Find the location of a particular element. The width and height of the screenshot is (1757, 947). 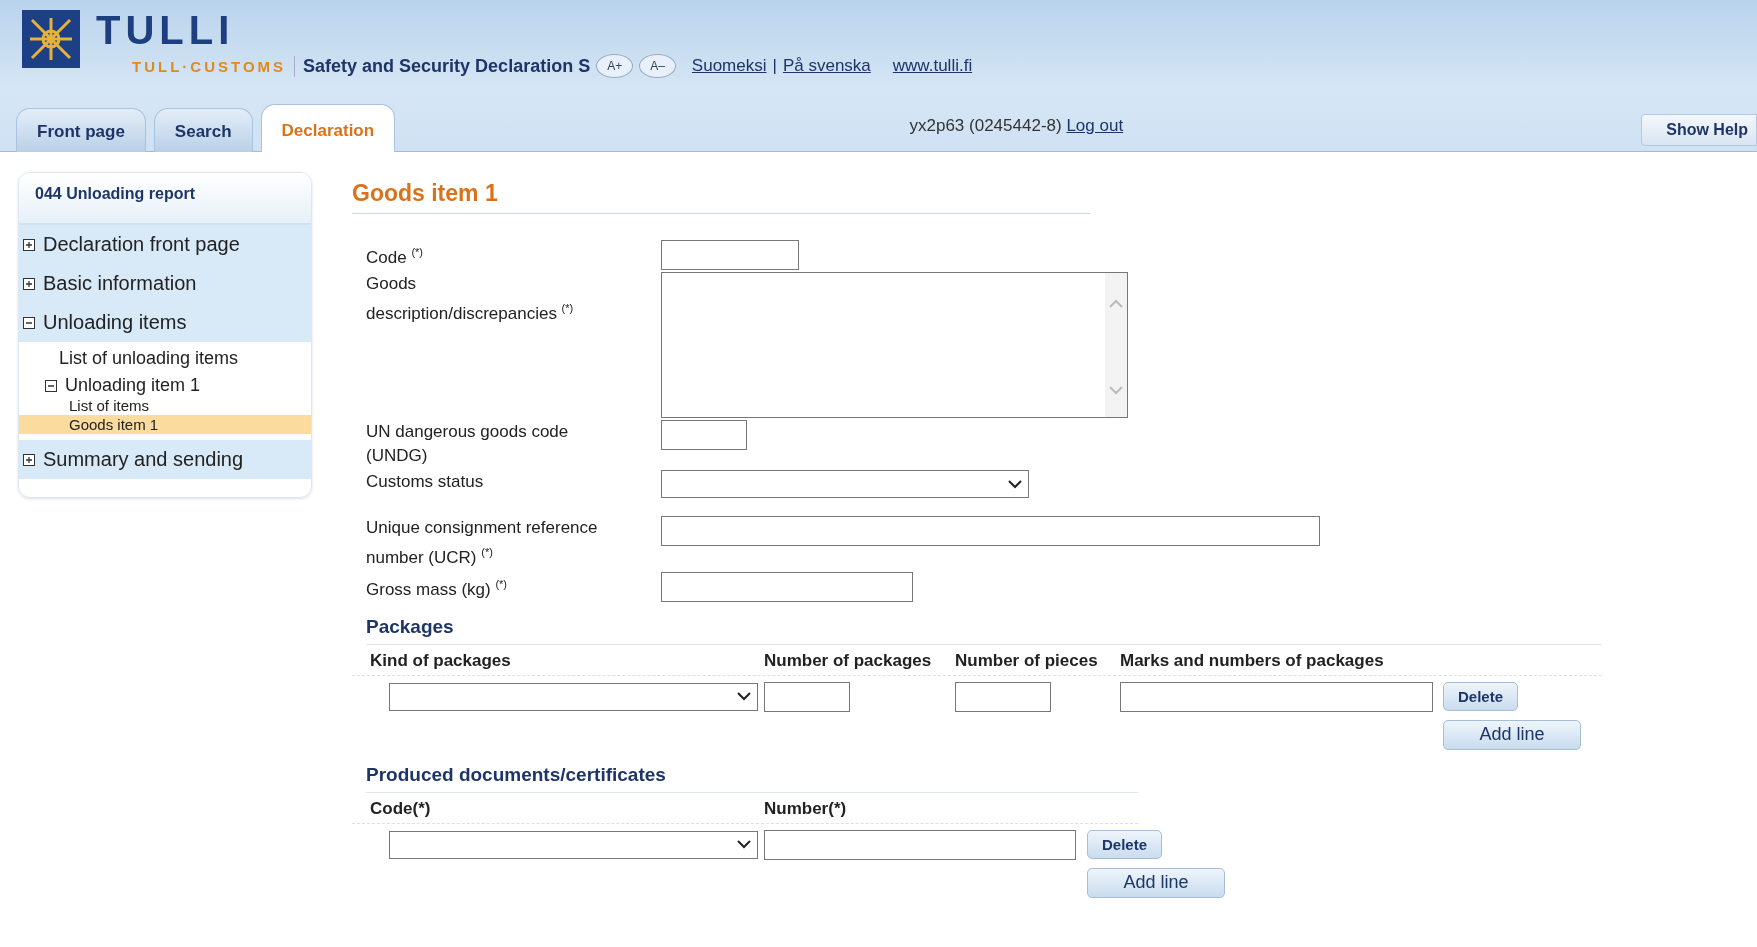

field-label: Gross mass (kg) $^{(*)}$ is located at coordinates (437, 588).